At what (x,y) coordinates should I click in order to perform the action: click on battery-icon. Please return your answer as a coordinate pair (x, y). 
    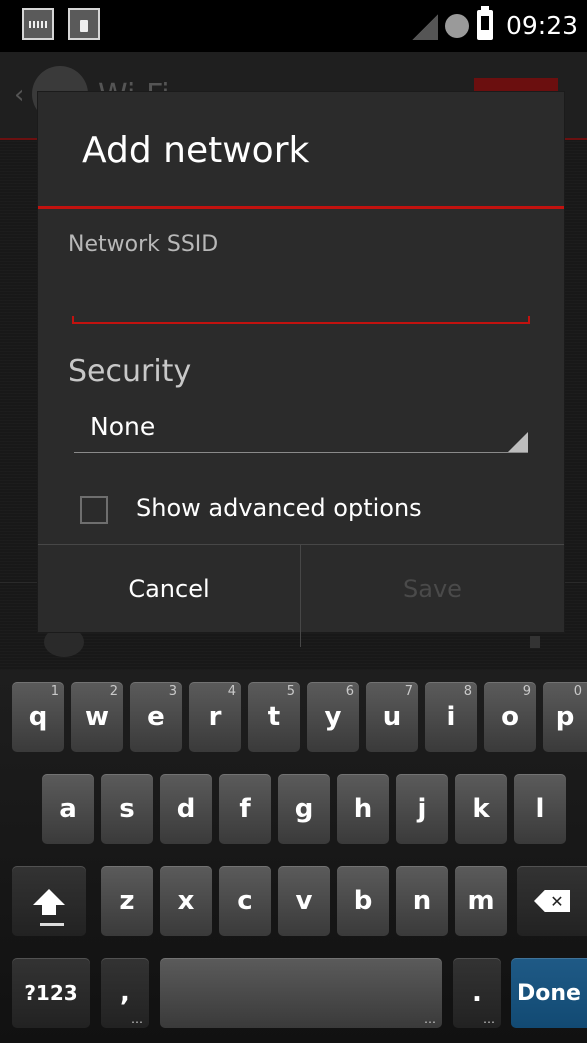
    Looking at the image, I should click on (485, 23).